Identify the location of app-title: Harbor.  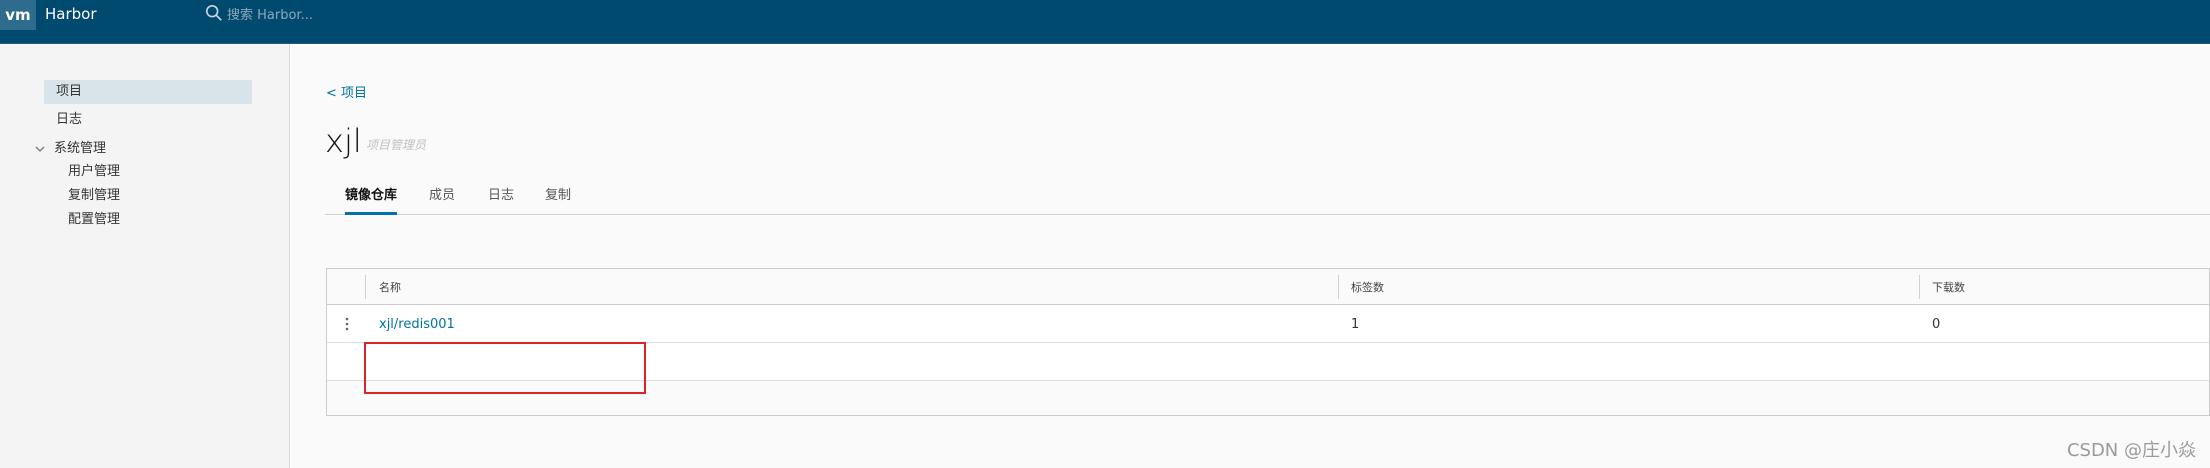
(71, 14).